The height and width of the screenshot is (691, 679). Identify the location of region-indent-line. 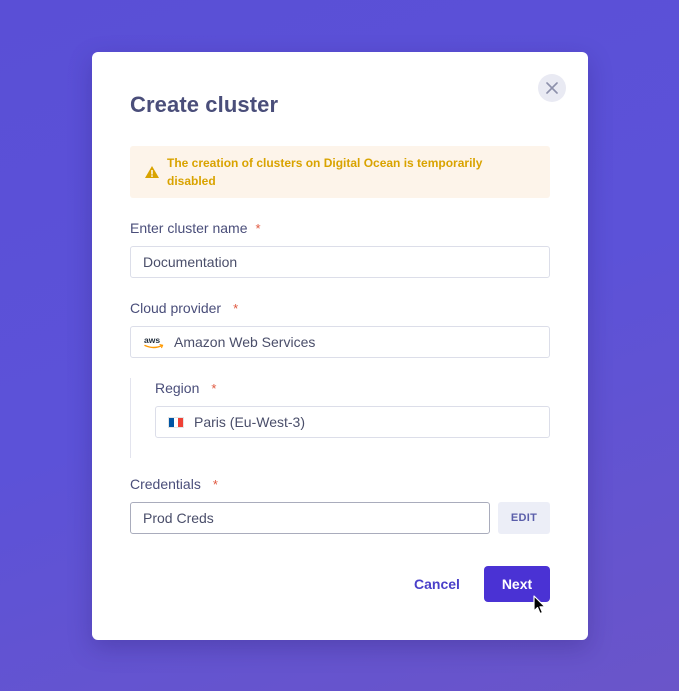
(130, 418).